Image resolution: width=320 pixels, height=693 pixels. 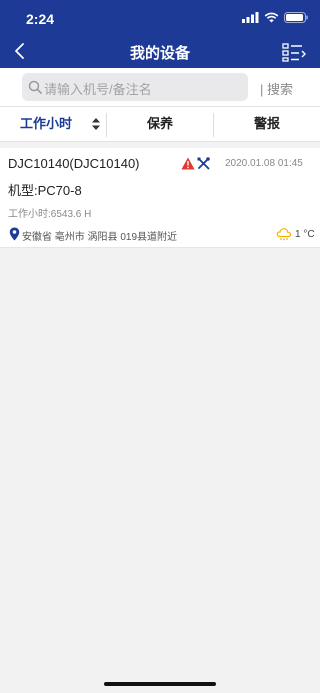 What do you see at coordinates (96, 124) in the screenshot?
I see `sort-icon` at bounding box center [96, 124].